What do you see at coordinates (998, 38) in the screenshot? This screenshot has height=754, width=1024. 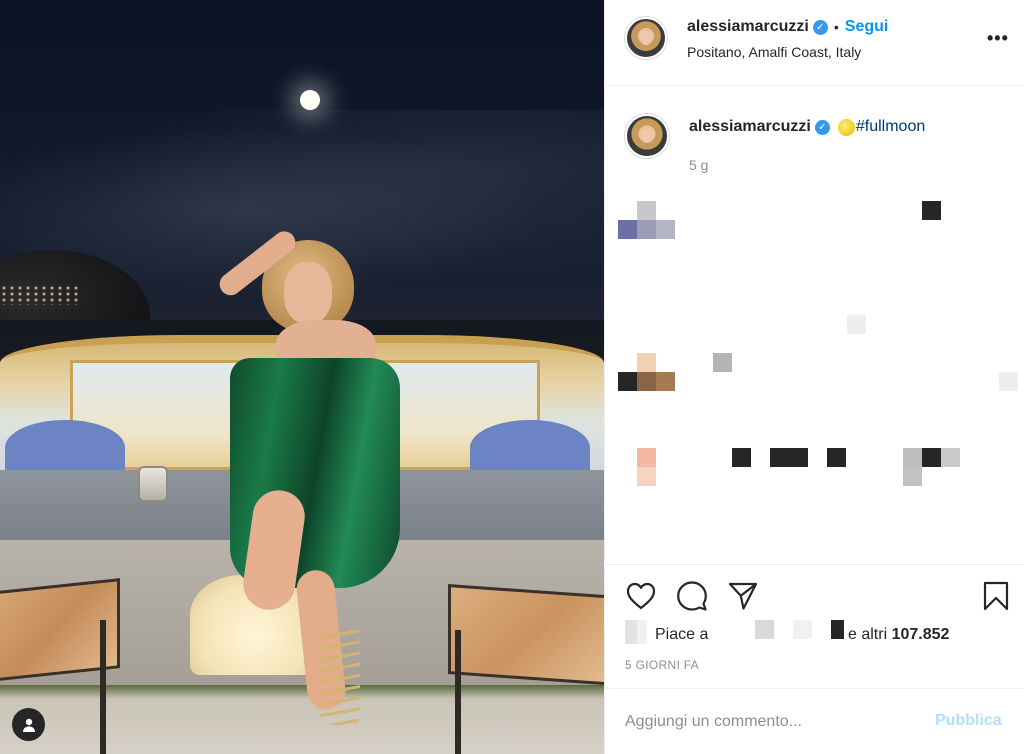 I see `more-options-icon: •••` at bounding box center [998, 38].